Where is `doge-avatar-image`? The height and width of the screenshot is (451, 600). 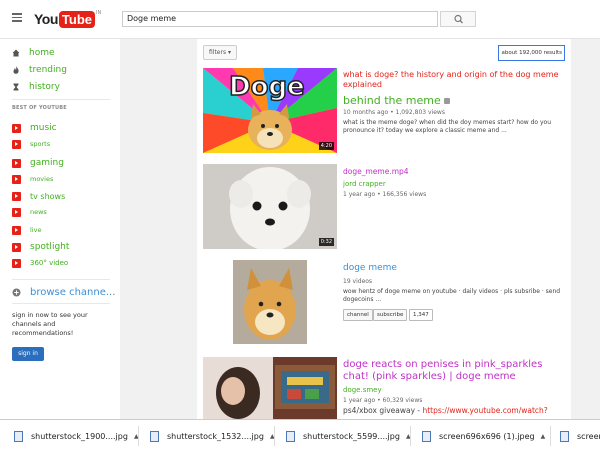 doge-avatar-image is located at coordinates (270, 302).